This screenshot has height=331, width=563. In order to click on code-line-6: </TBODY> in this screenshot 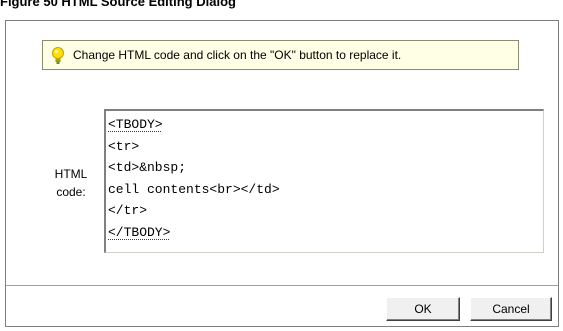, I will do `click(139, 232)`.